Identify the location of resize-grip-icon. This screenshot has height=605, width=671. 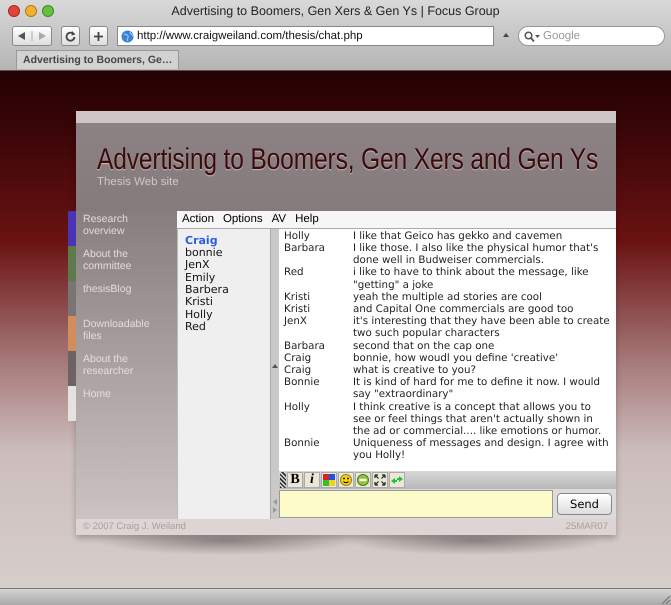
(665, 599).